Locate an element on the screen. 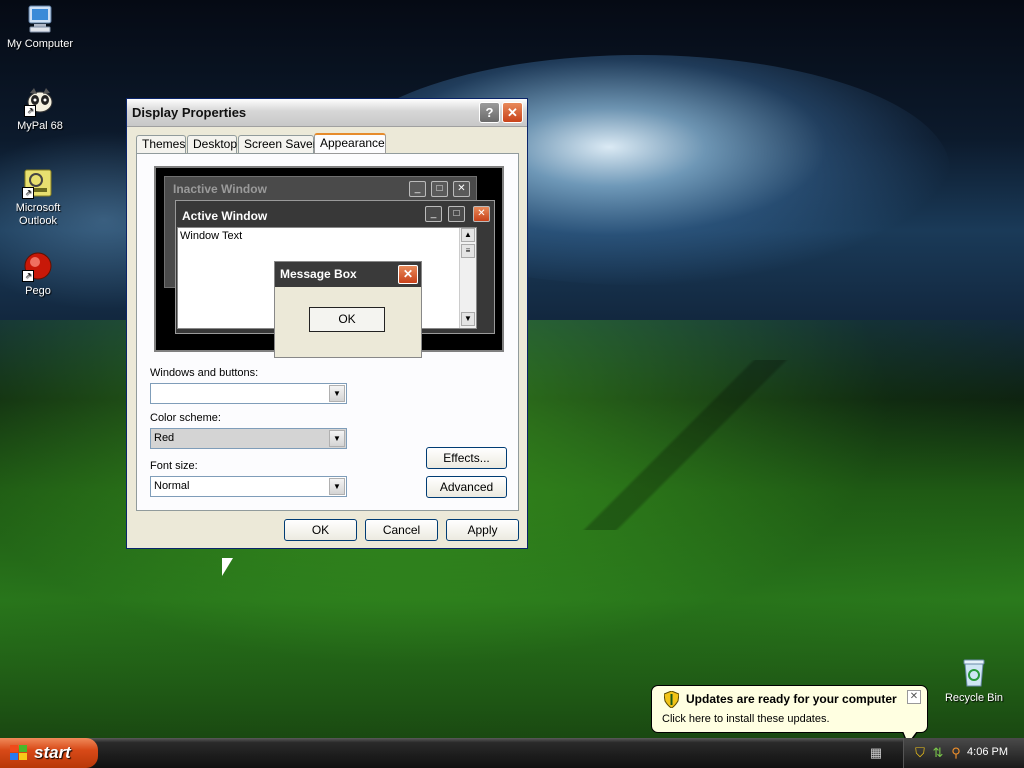 Image resolution: width=1024 pixels, height=768 pixels. desktop-icon-outlook: ↗ Microsoft Outlook is located at coordinates (39, 197).